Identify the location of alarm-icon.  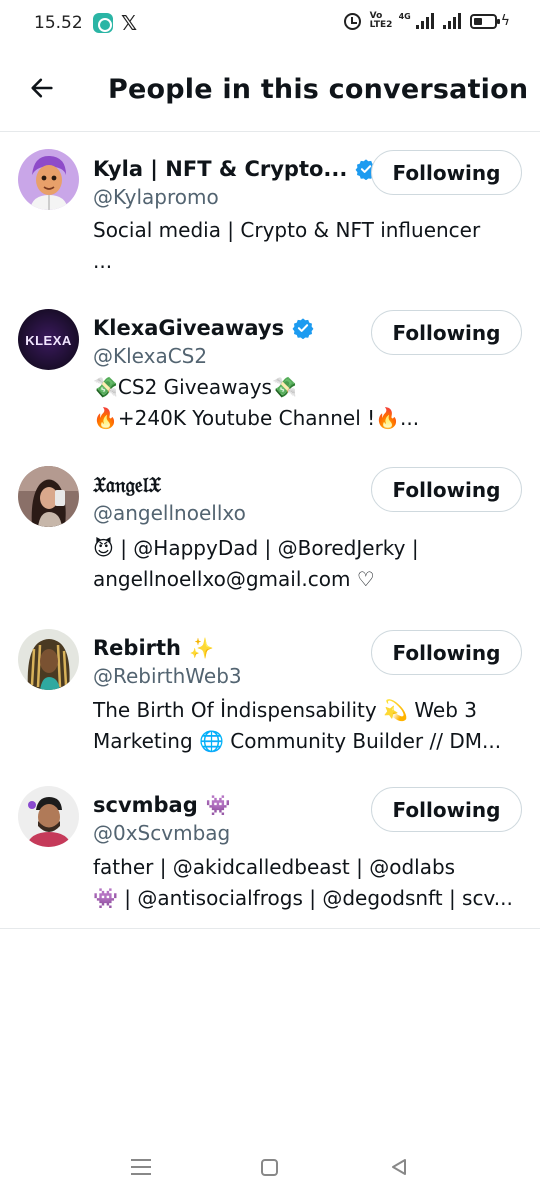
(352, 21).